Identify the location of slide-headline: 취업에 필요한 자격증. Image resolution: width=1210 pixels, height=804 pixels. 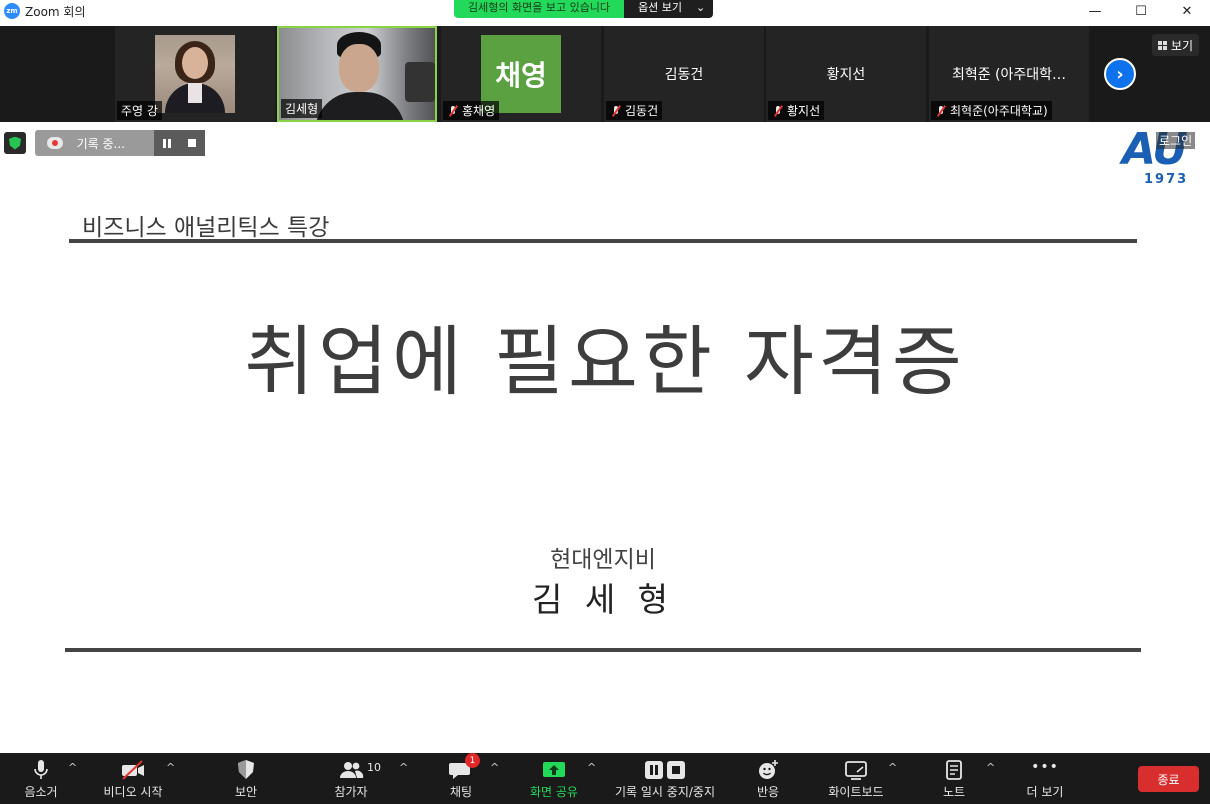
(605, 361).